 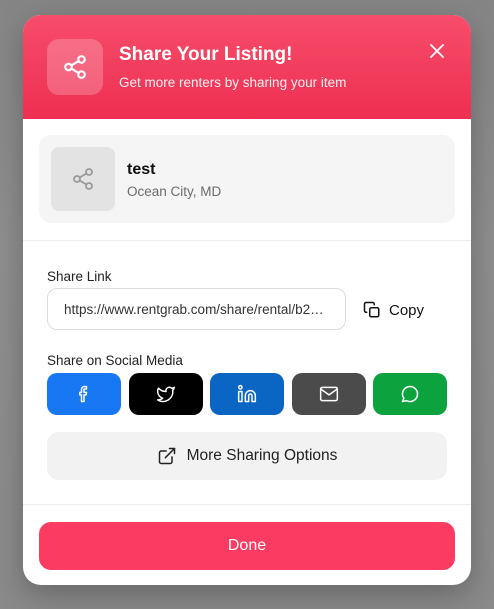 I want to click on linkedin-icon, so click(x=247, y=393).